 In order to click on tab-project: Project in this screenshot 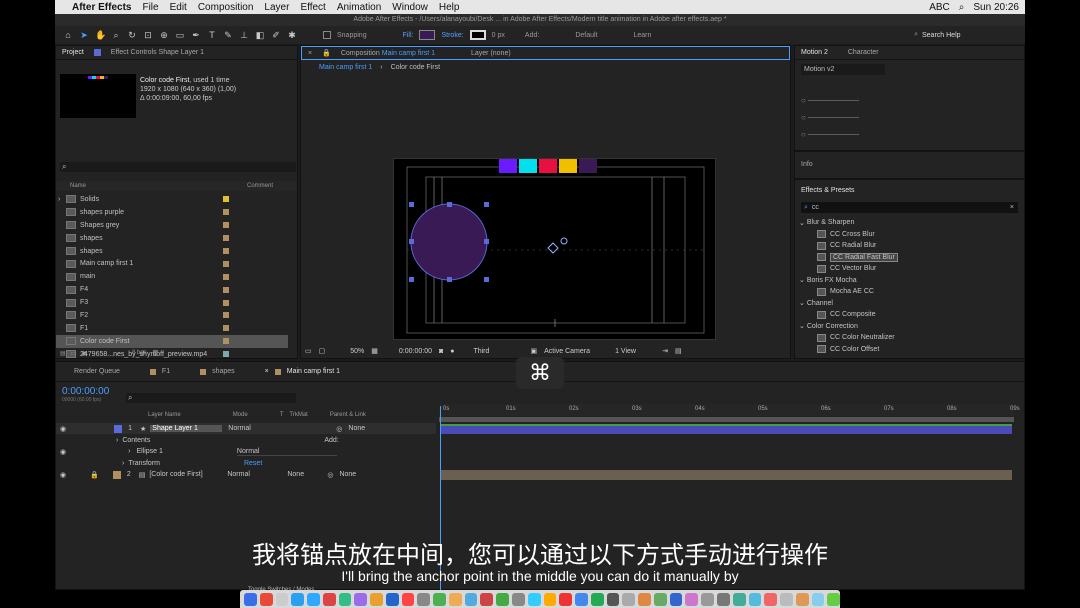, I will do `click(73, 52)`.